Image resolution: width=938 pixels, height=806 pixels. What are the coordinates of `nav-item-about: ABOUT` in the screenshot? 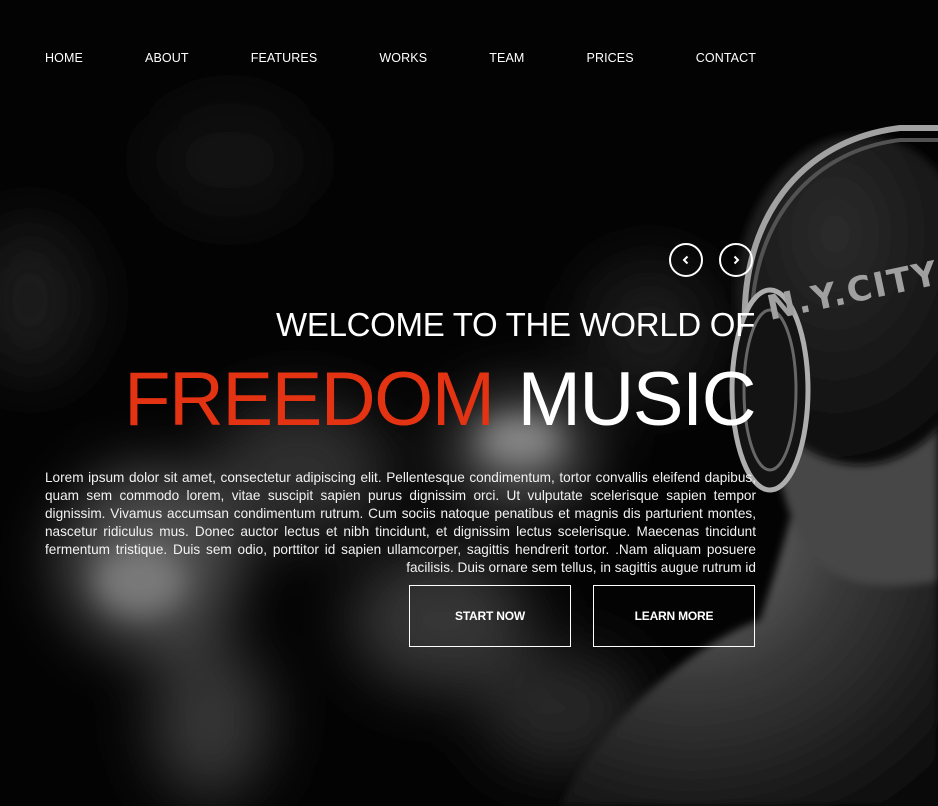 It's located at (167, 58).